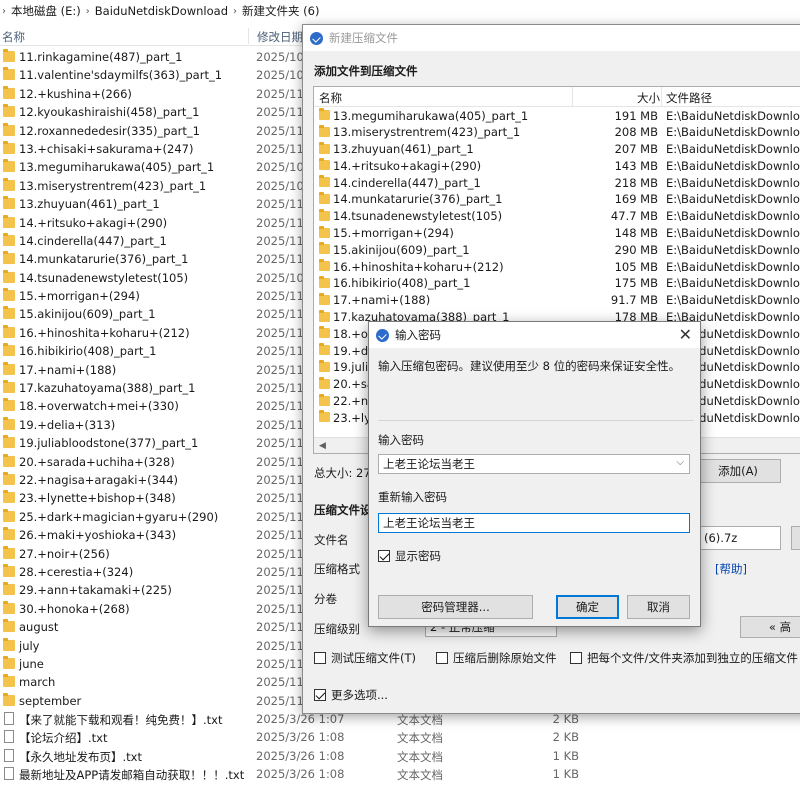 The height and width of the screenshot is (787, 800). I want to click on delete-after-checkbox: 压缩后删除原始文件, so click(496, 658).